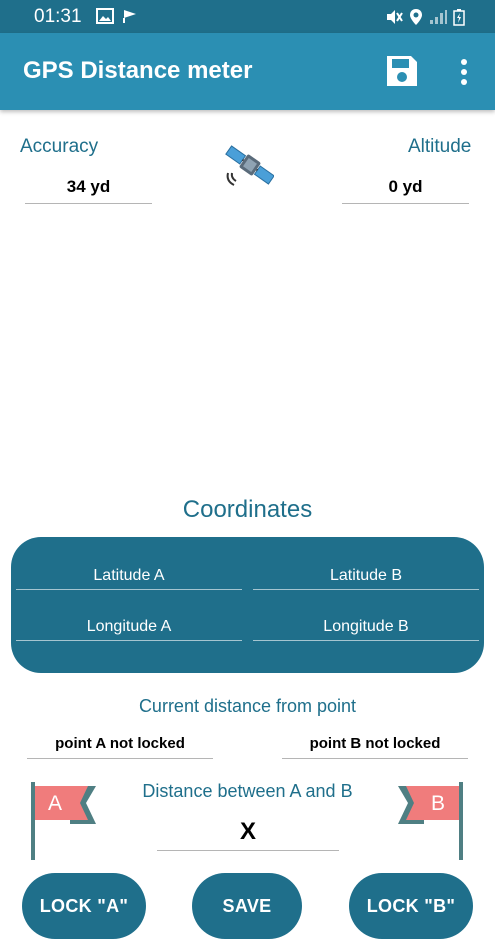  I want to click on app-title: GPS Distance meter, so click(138, 70).